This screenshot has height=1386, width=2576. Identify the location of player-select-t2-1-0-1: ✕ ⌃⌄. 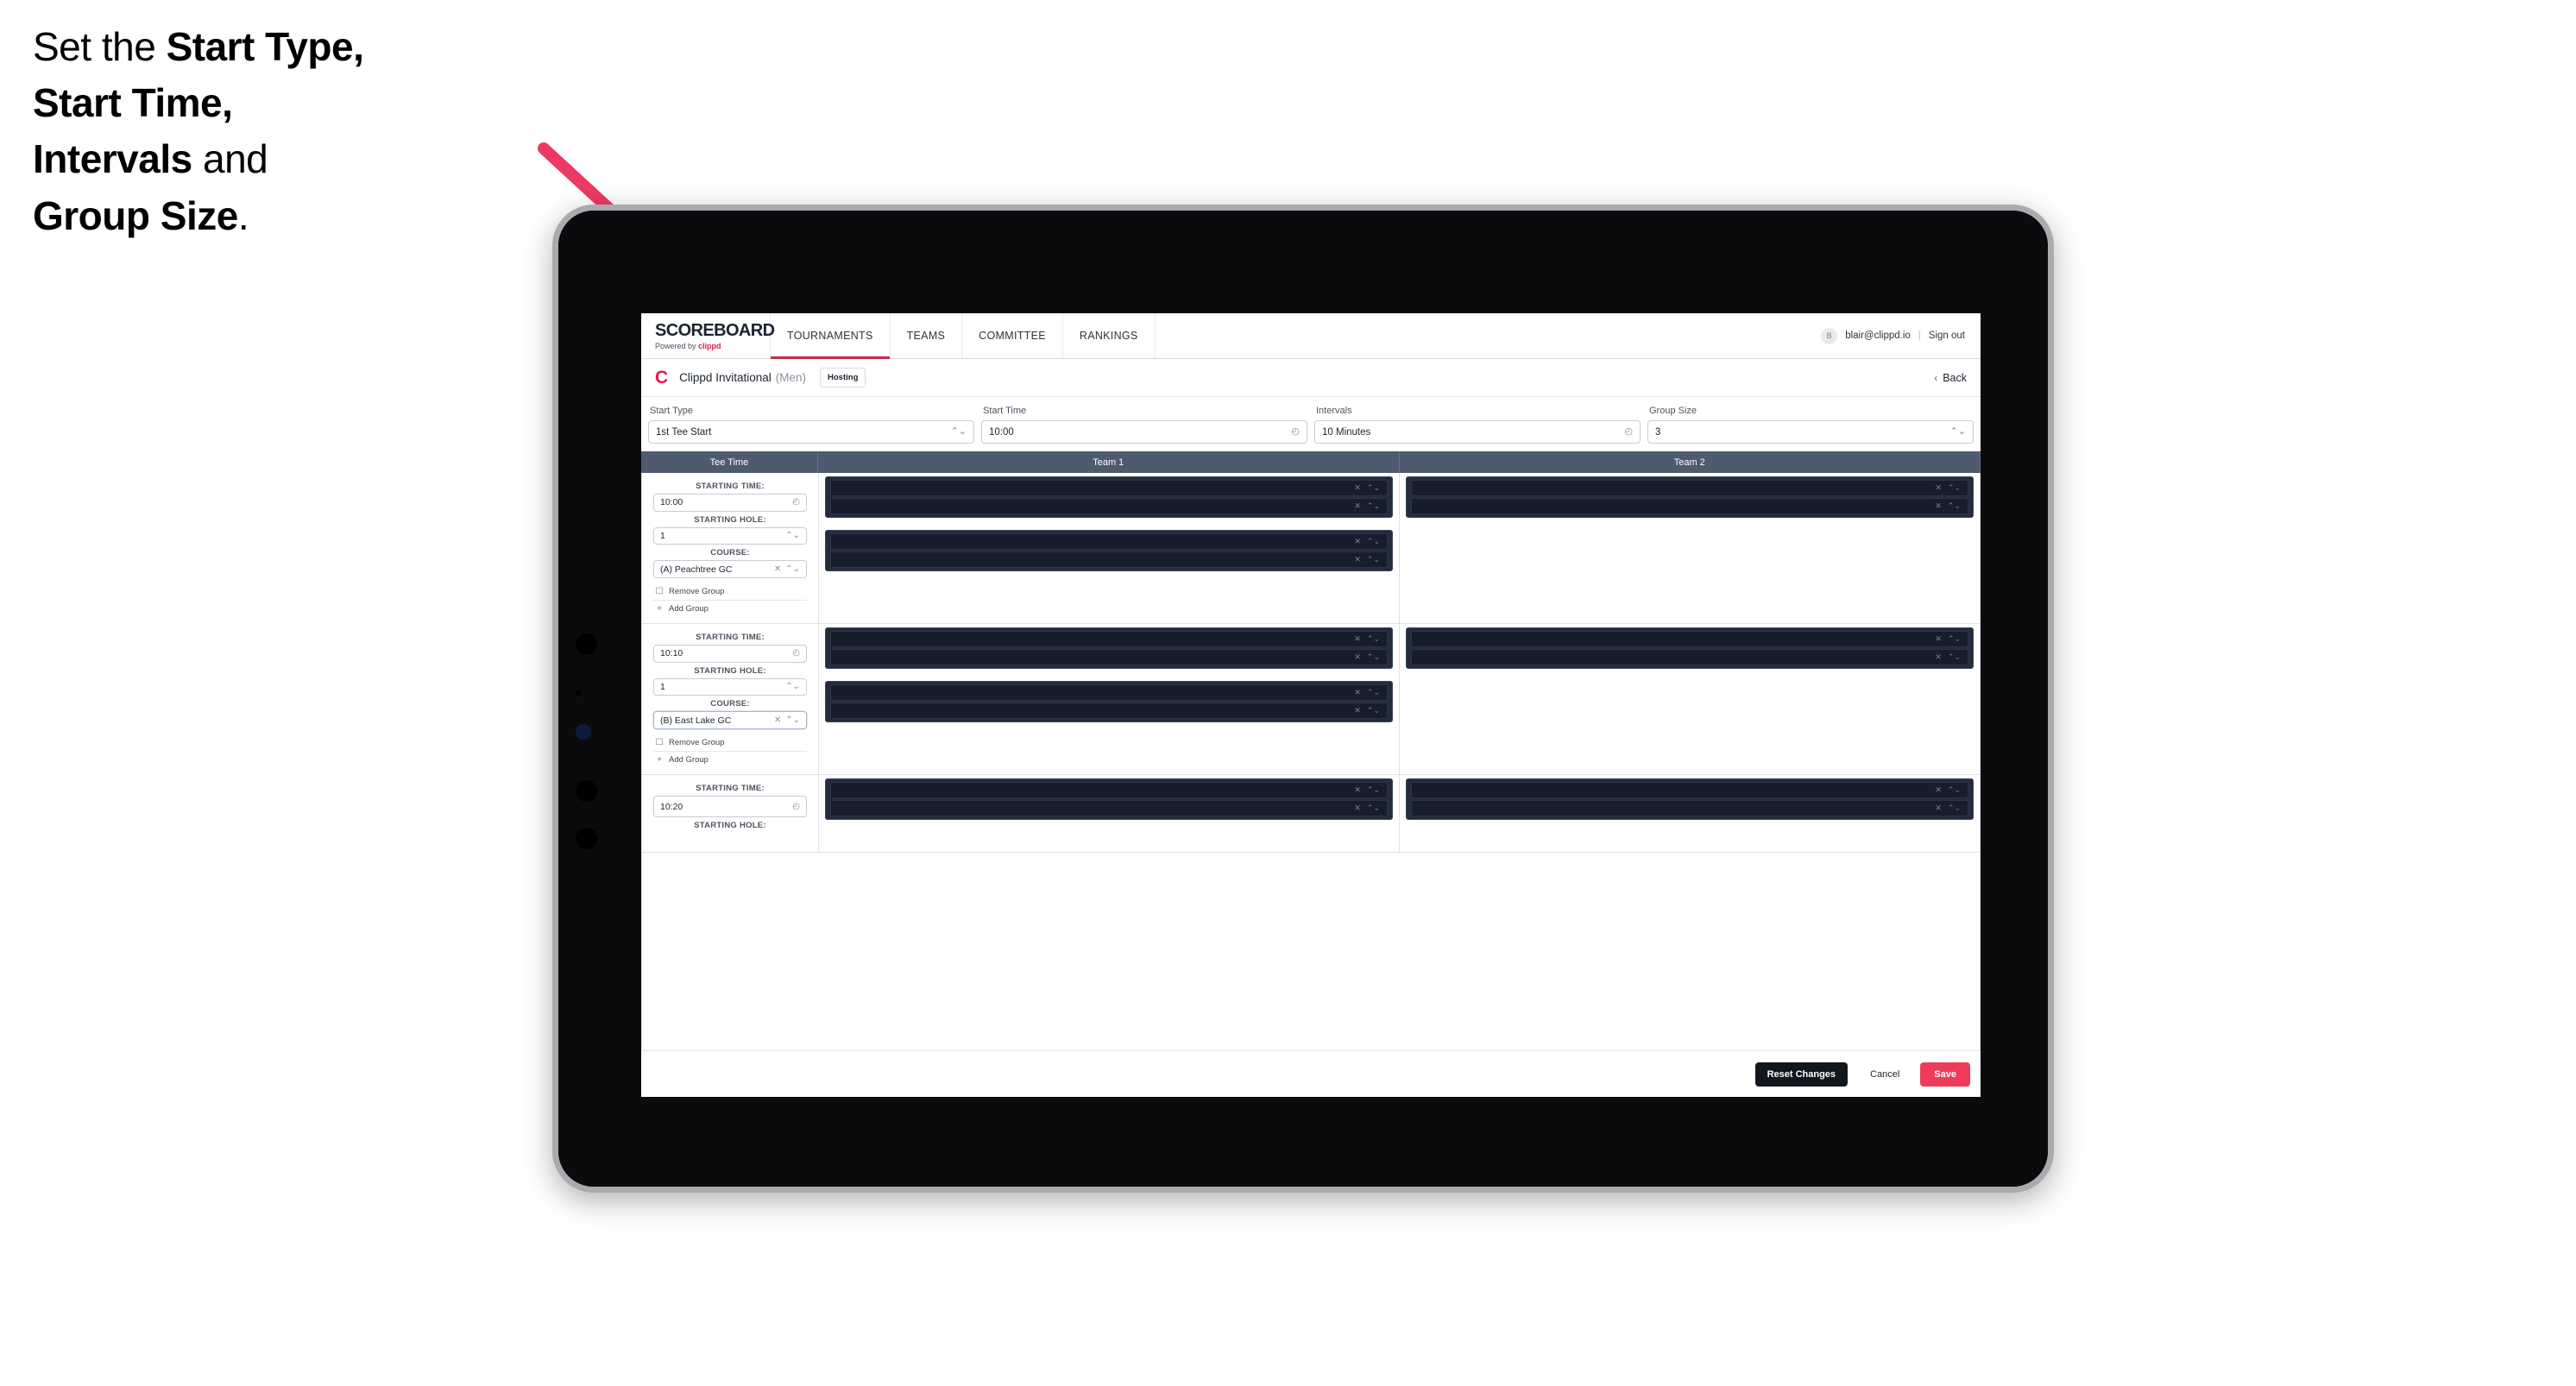
(1690, 657).